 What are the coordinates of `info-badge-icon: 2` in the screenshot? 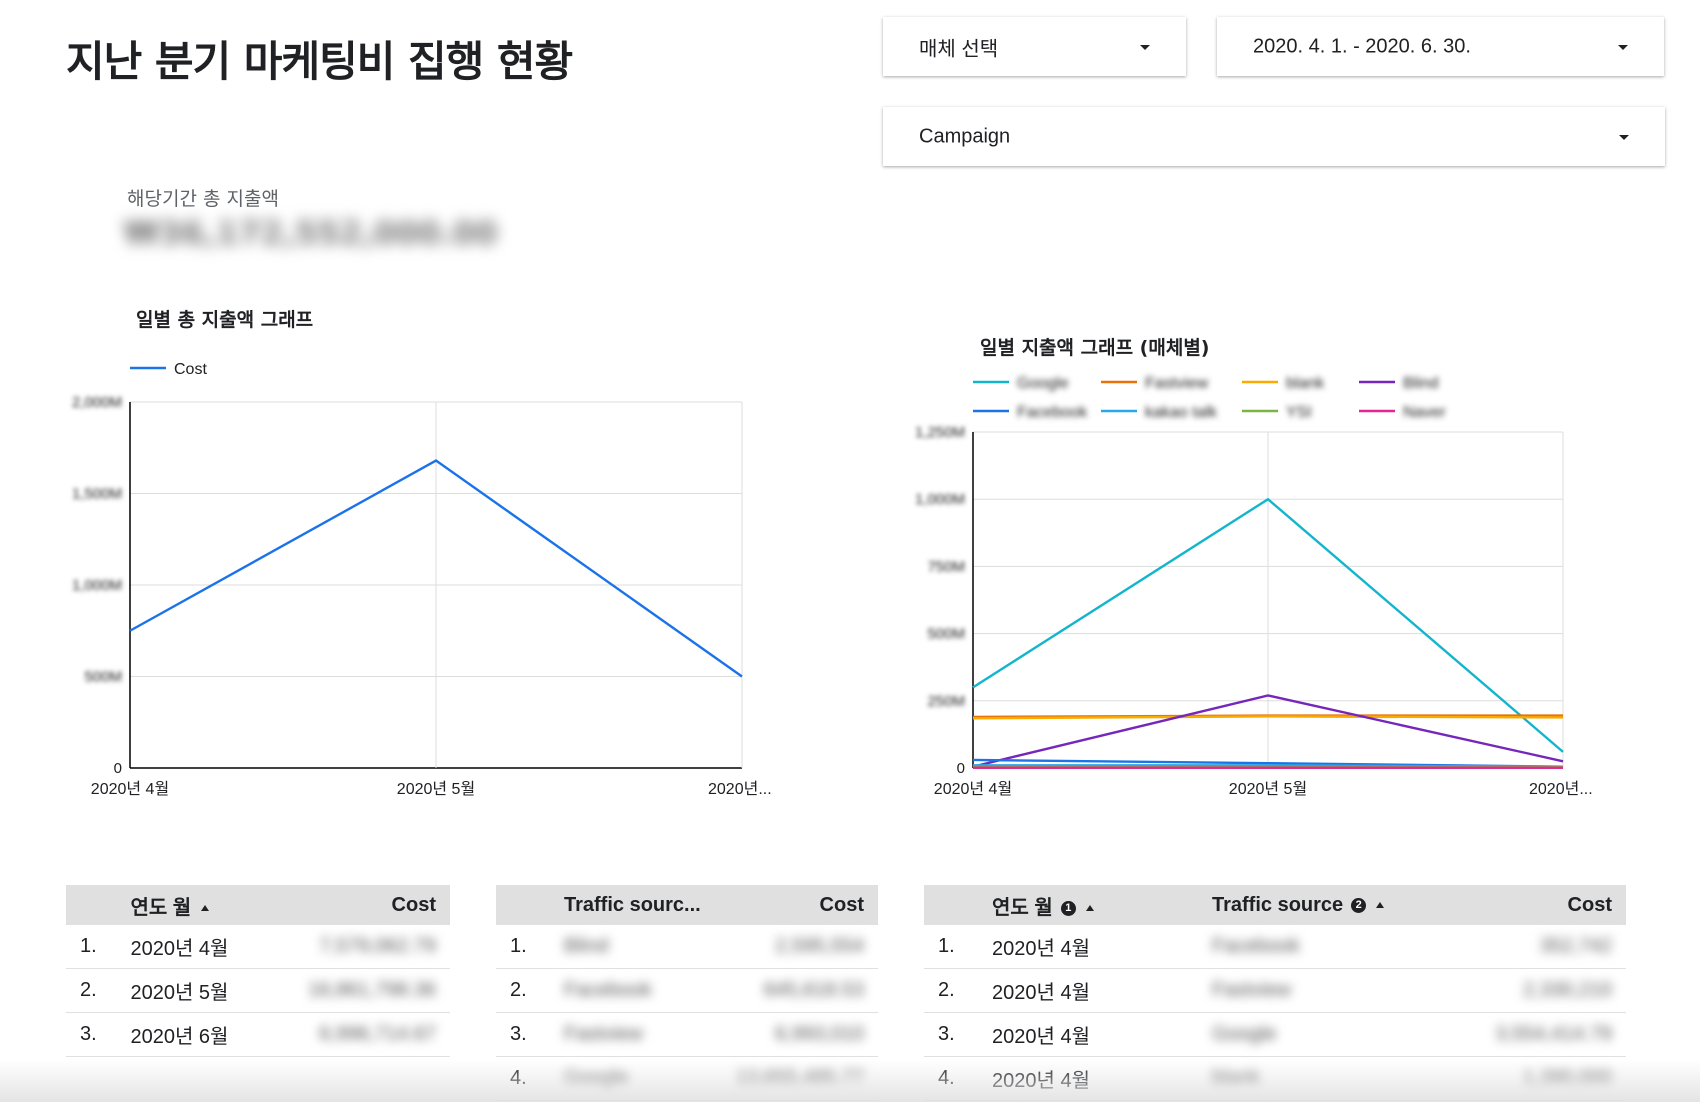 It's located at (1359, 905).